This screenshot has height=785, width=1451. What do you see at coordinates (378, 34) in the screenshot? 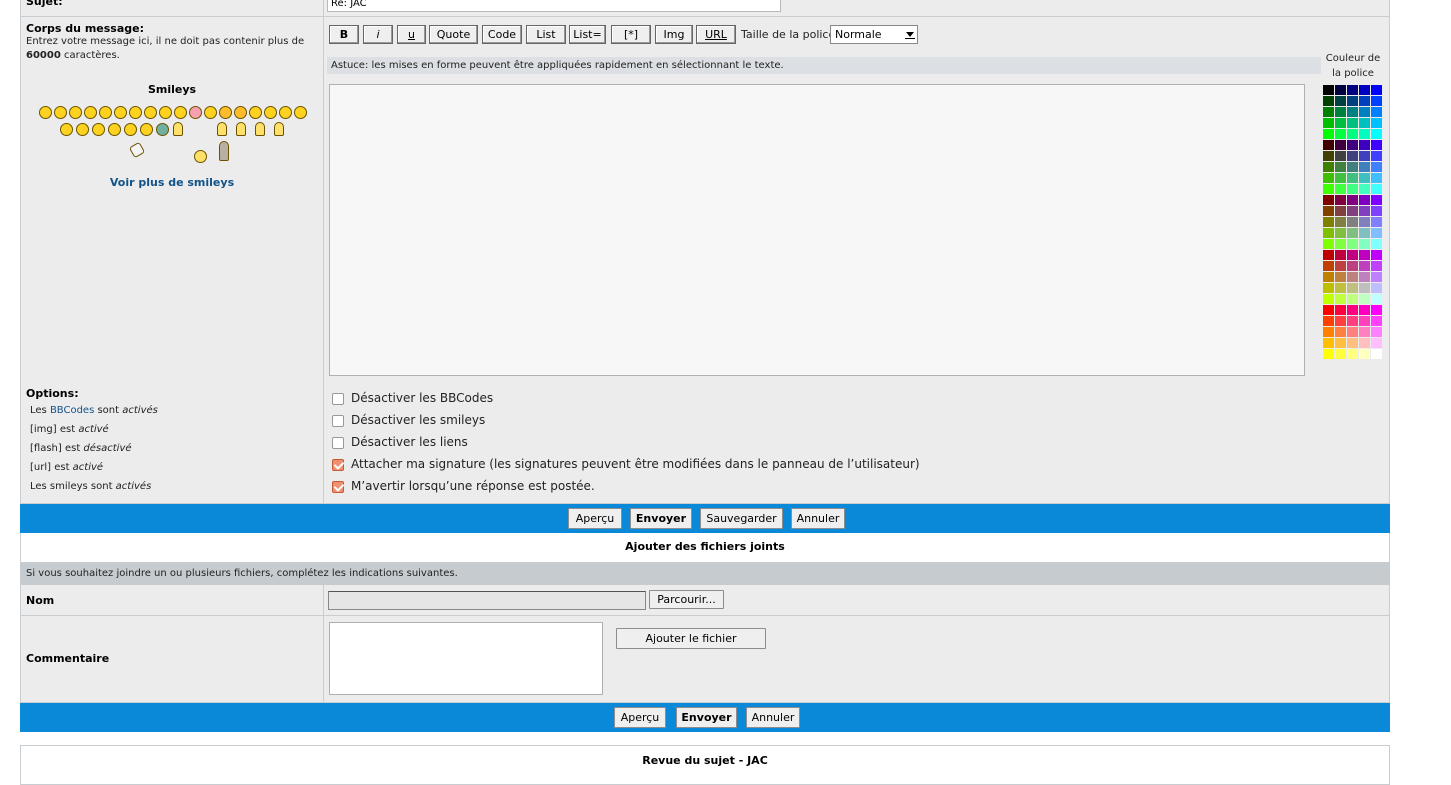
I see `italic-button: i` at bounding box center [378, 34].